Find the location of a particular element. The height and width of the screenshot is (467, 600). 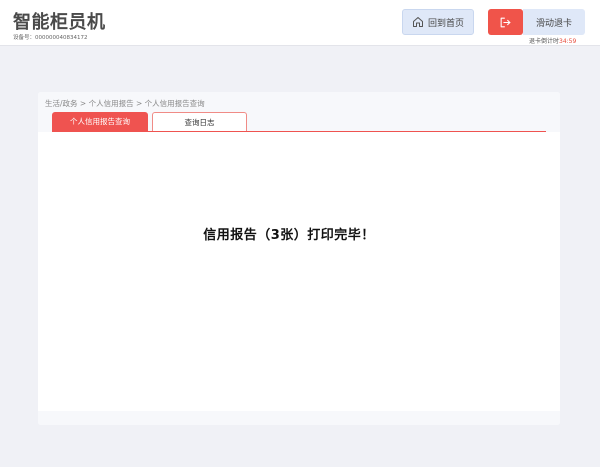

exit-icon is located at coordinates (505, 22).